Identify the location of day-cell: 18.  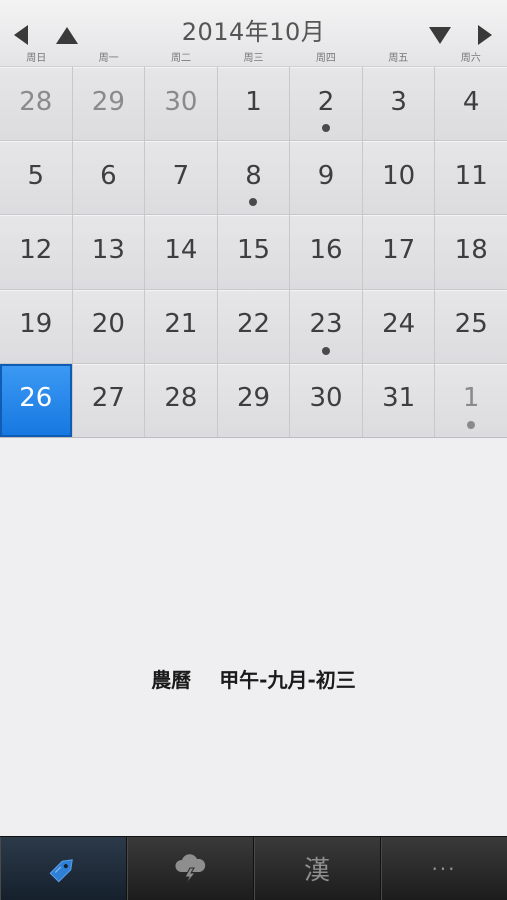
(471, 252).